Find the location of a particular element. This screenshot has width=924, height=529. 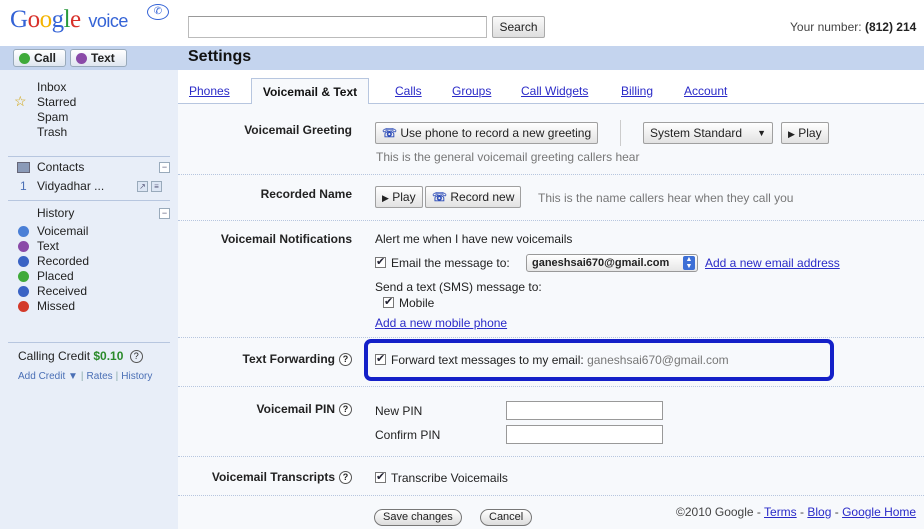

text-forwarding-label: Text Forwarding? is located at coordinates (265, 359).